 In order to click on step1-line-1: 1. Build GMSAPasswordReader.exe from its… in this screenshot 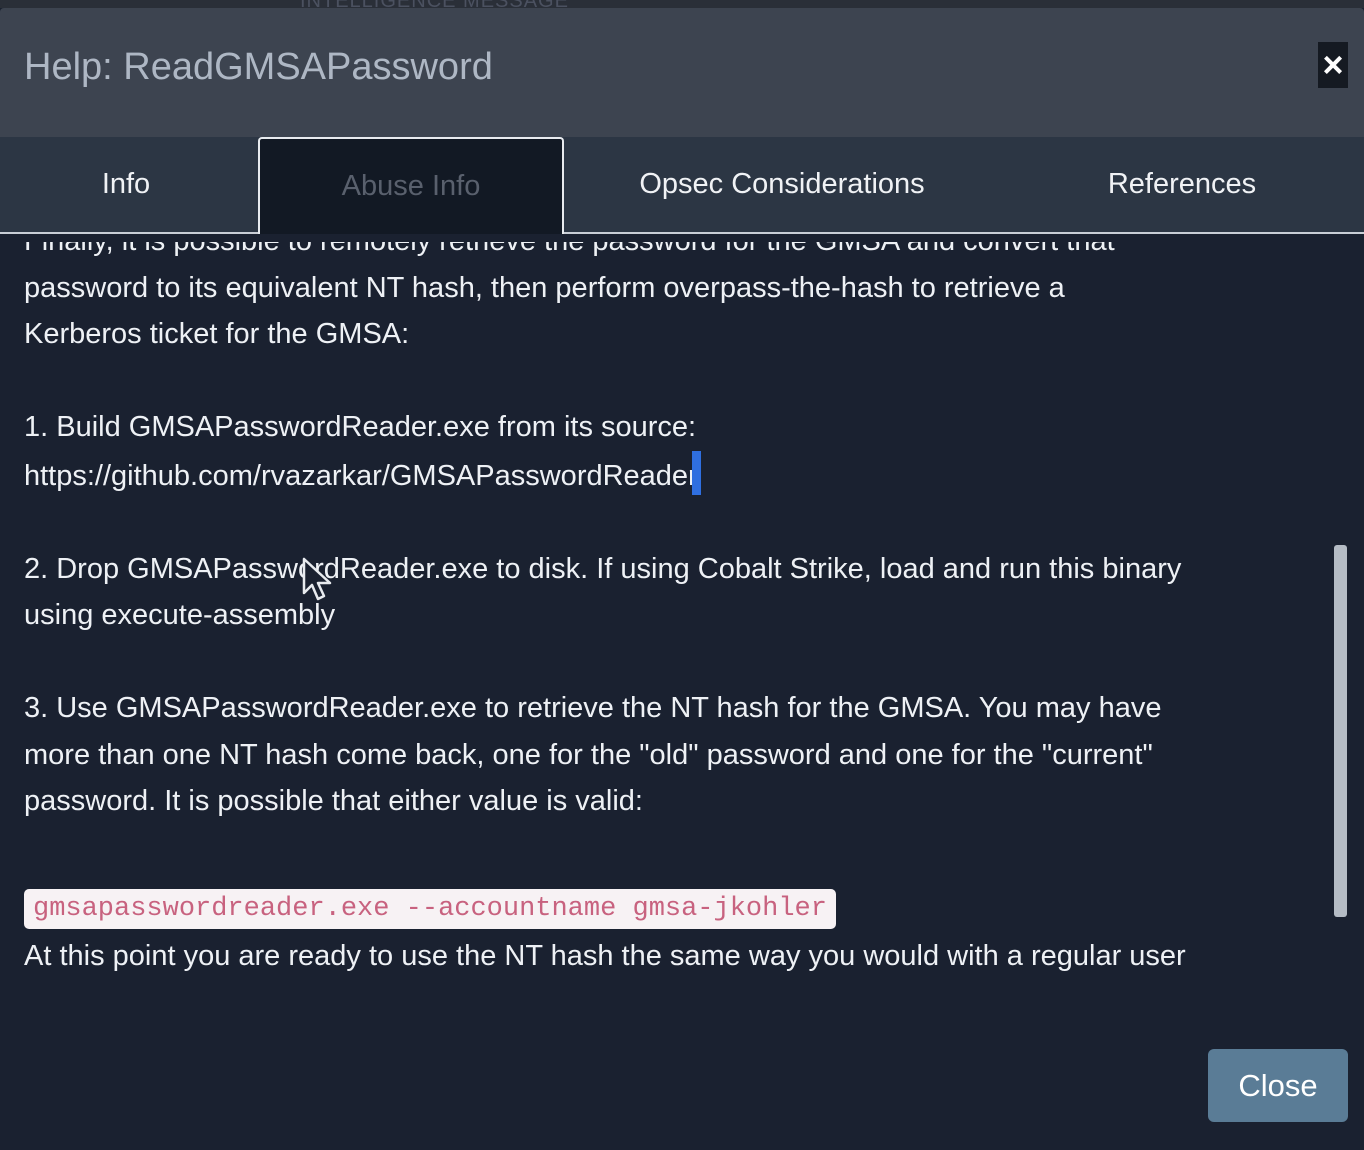, I will do `click(360, 427)`.